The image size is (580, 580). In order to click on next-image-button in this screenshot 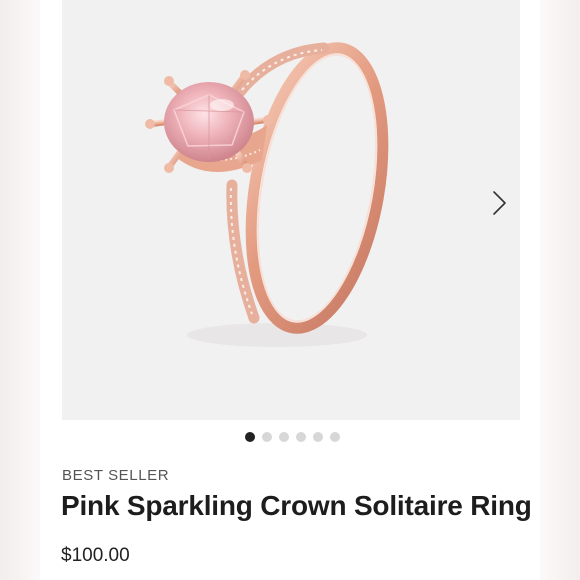, I will do `click(500, 203)`.